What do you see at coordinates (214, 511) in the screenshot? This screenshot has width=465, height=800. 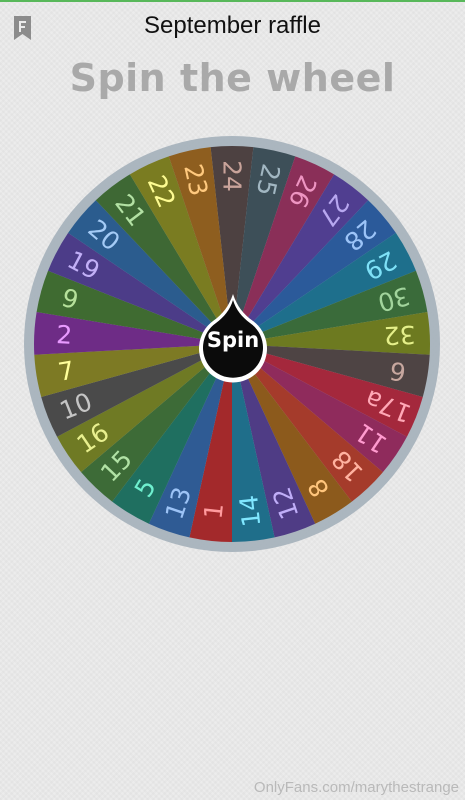 I see `wheel-label-1: 1` at bounding box center [214, 511].